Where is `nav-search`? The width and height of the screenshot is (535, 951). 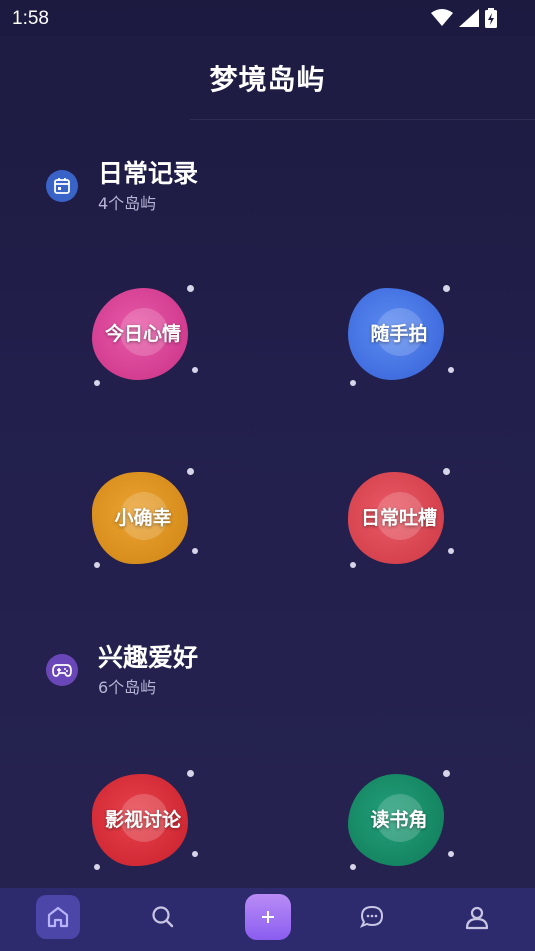 nav-search is located at coordinates (163, 917).